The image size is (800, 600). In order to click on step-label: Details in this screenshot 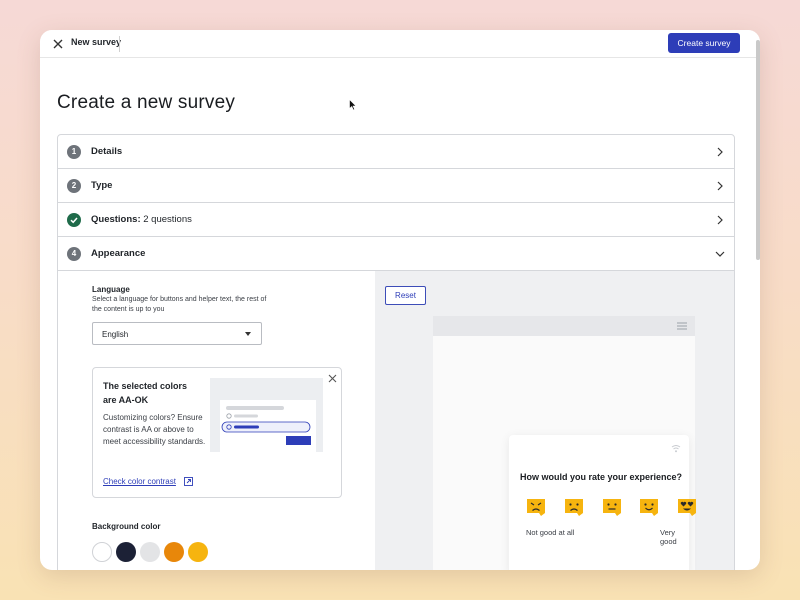, I will do `click(107, 151)`.